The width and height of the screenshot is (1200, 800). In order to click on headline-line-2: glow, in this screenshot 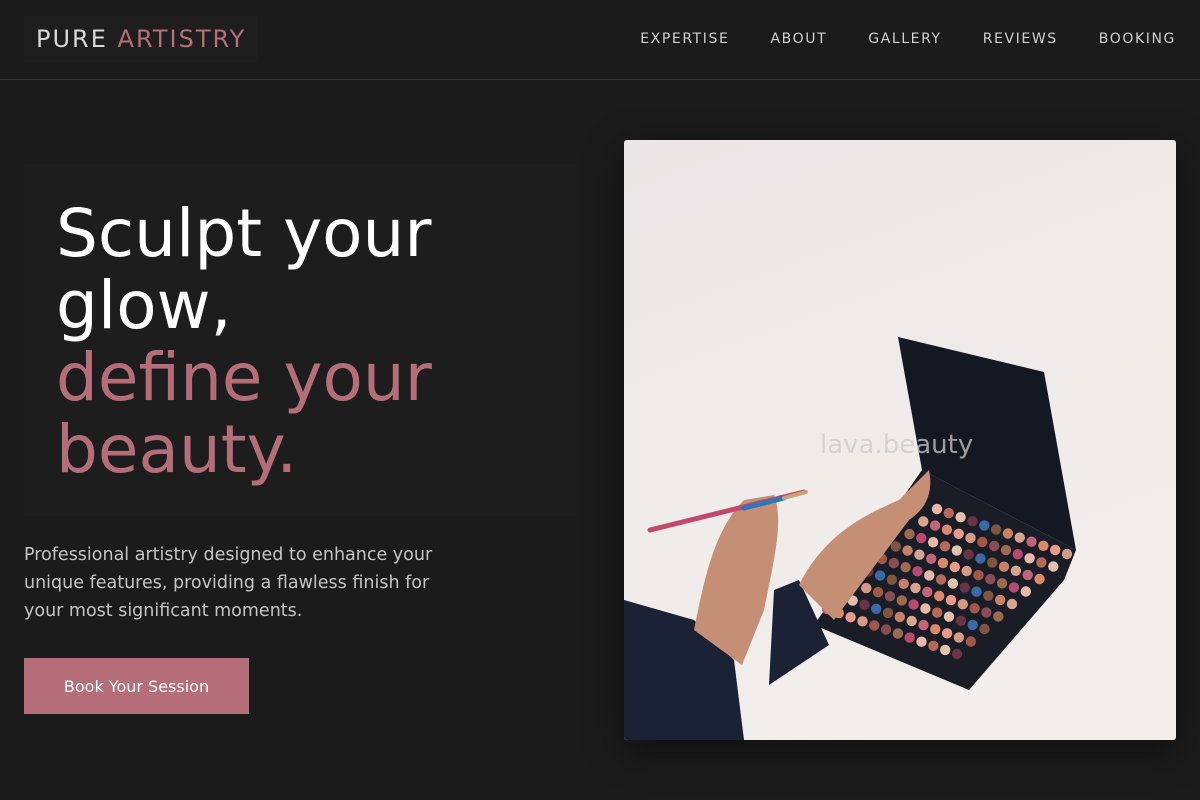, I will do `click(144, 305)`.